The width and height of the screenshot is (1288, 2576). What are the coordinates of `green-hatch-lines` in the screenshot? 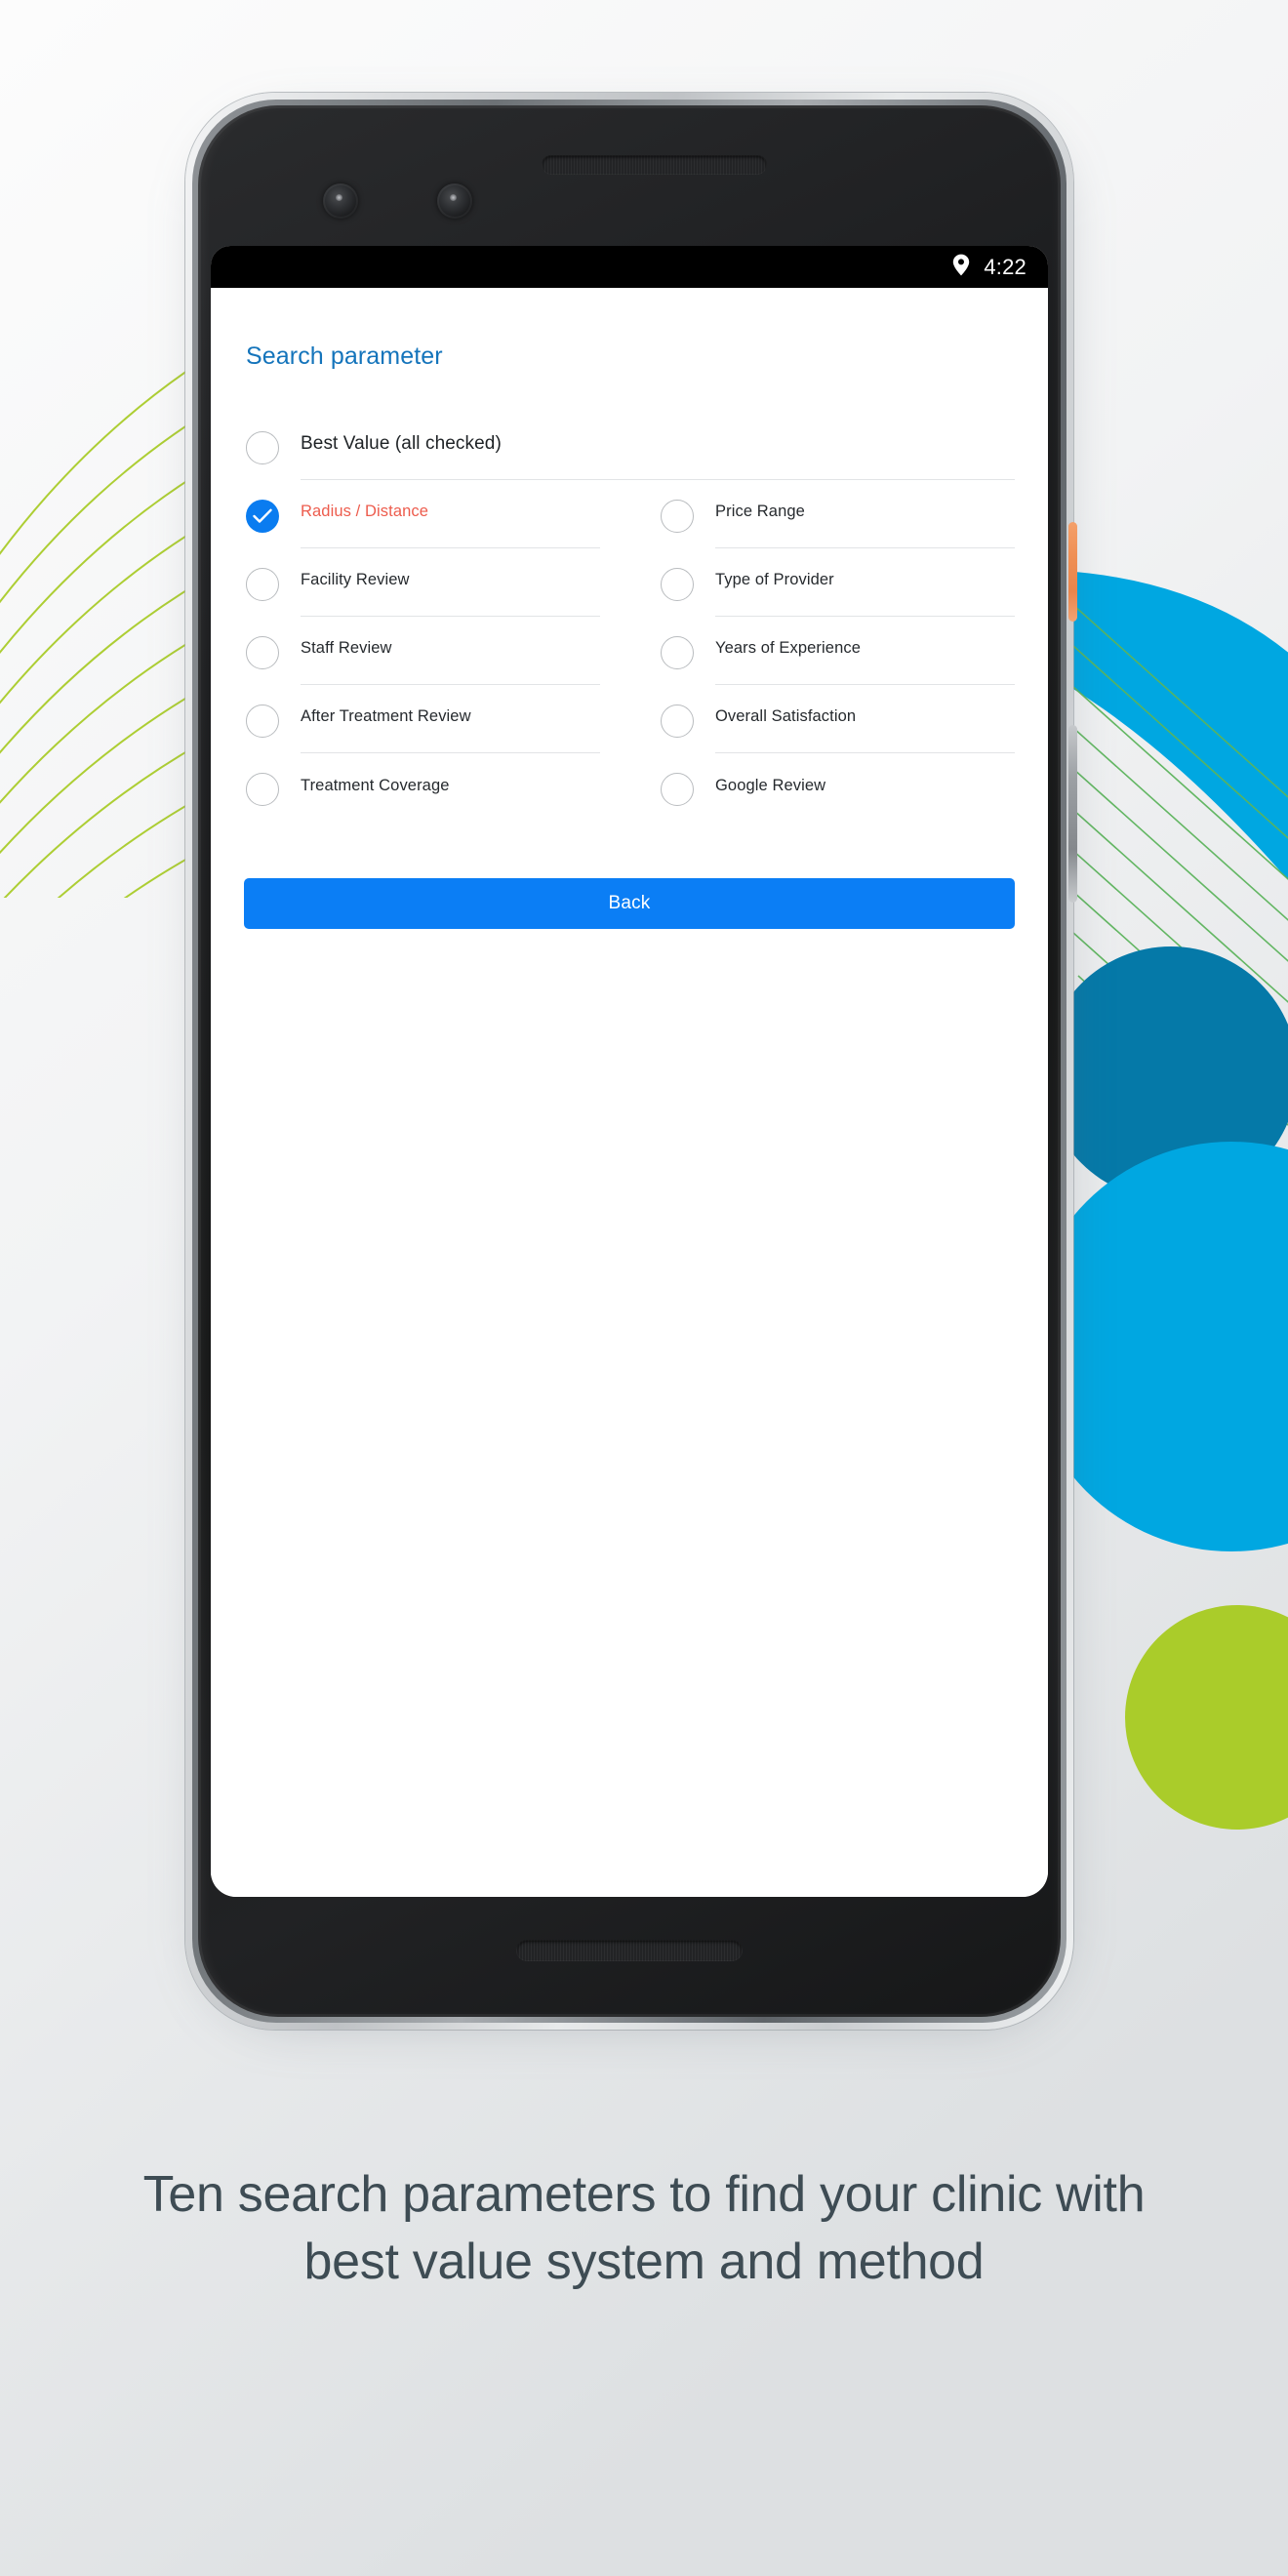 It's located at (1180, 925).